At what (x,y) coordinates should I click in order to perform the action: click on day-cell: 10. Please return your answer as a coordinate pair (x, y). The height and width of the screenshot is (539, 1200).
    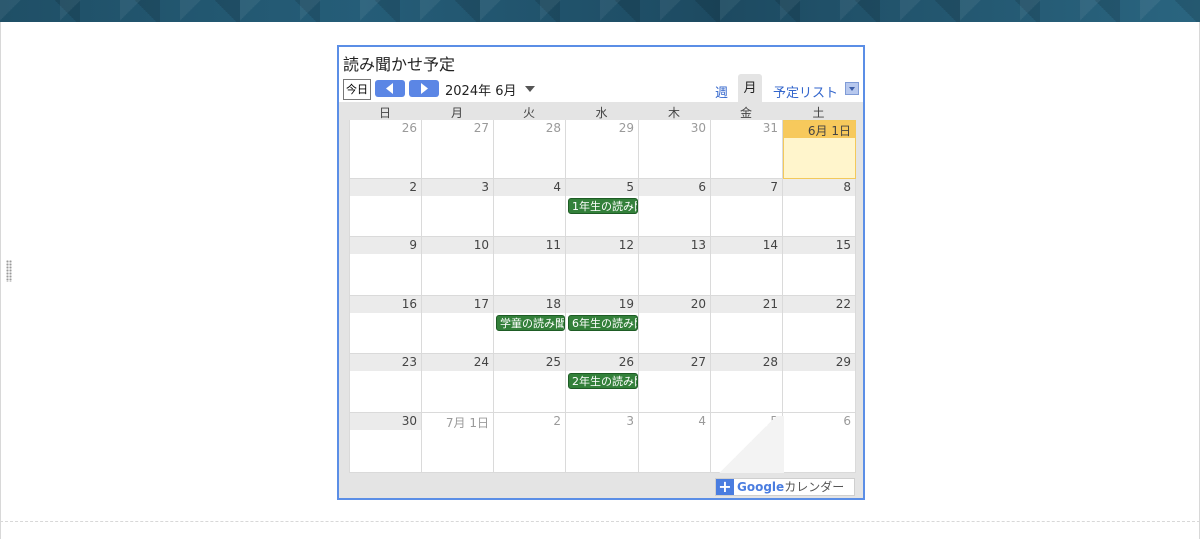
    Looking at the image, I should click on (458, 266).